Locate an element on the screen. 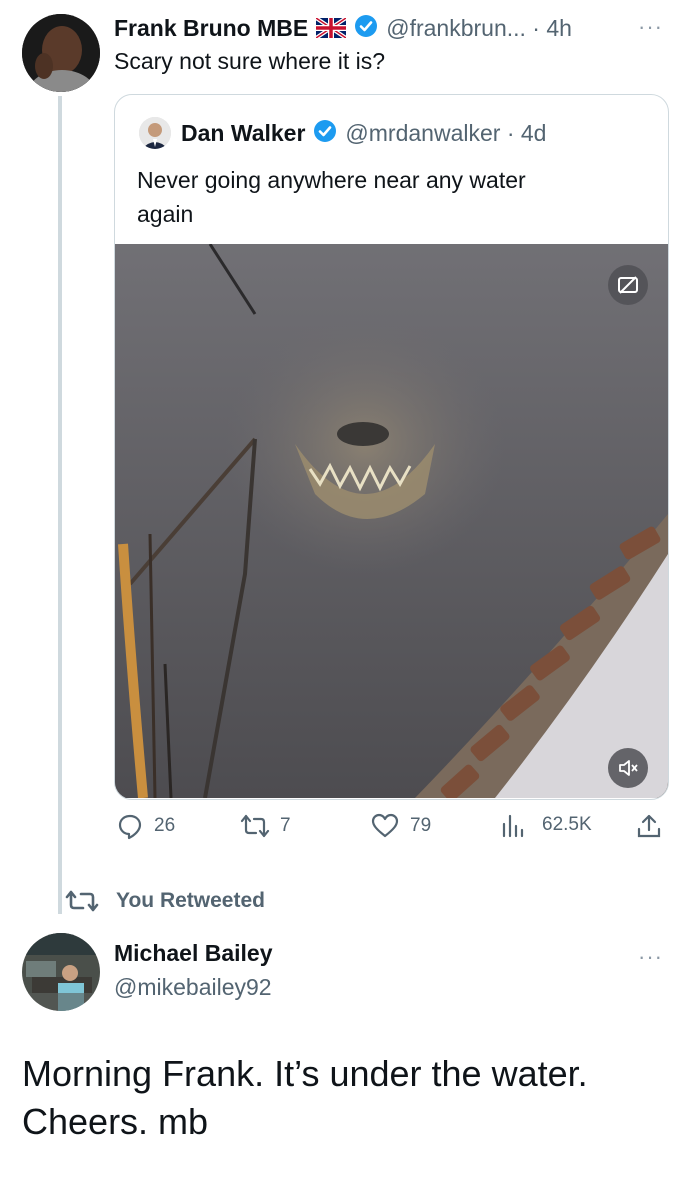  reply-icon is located at coordinates (130, 827).